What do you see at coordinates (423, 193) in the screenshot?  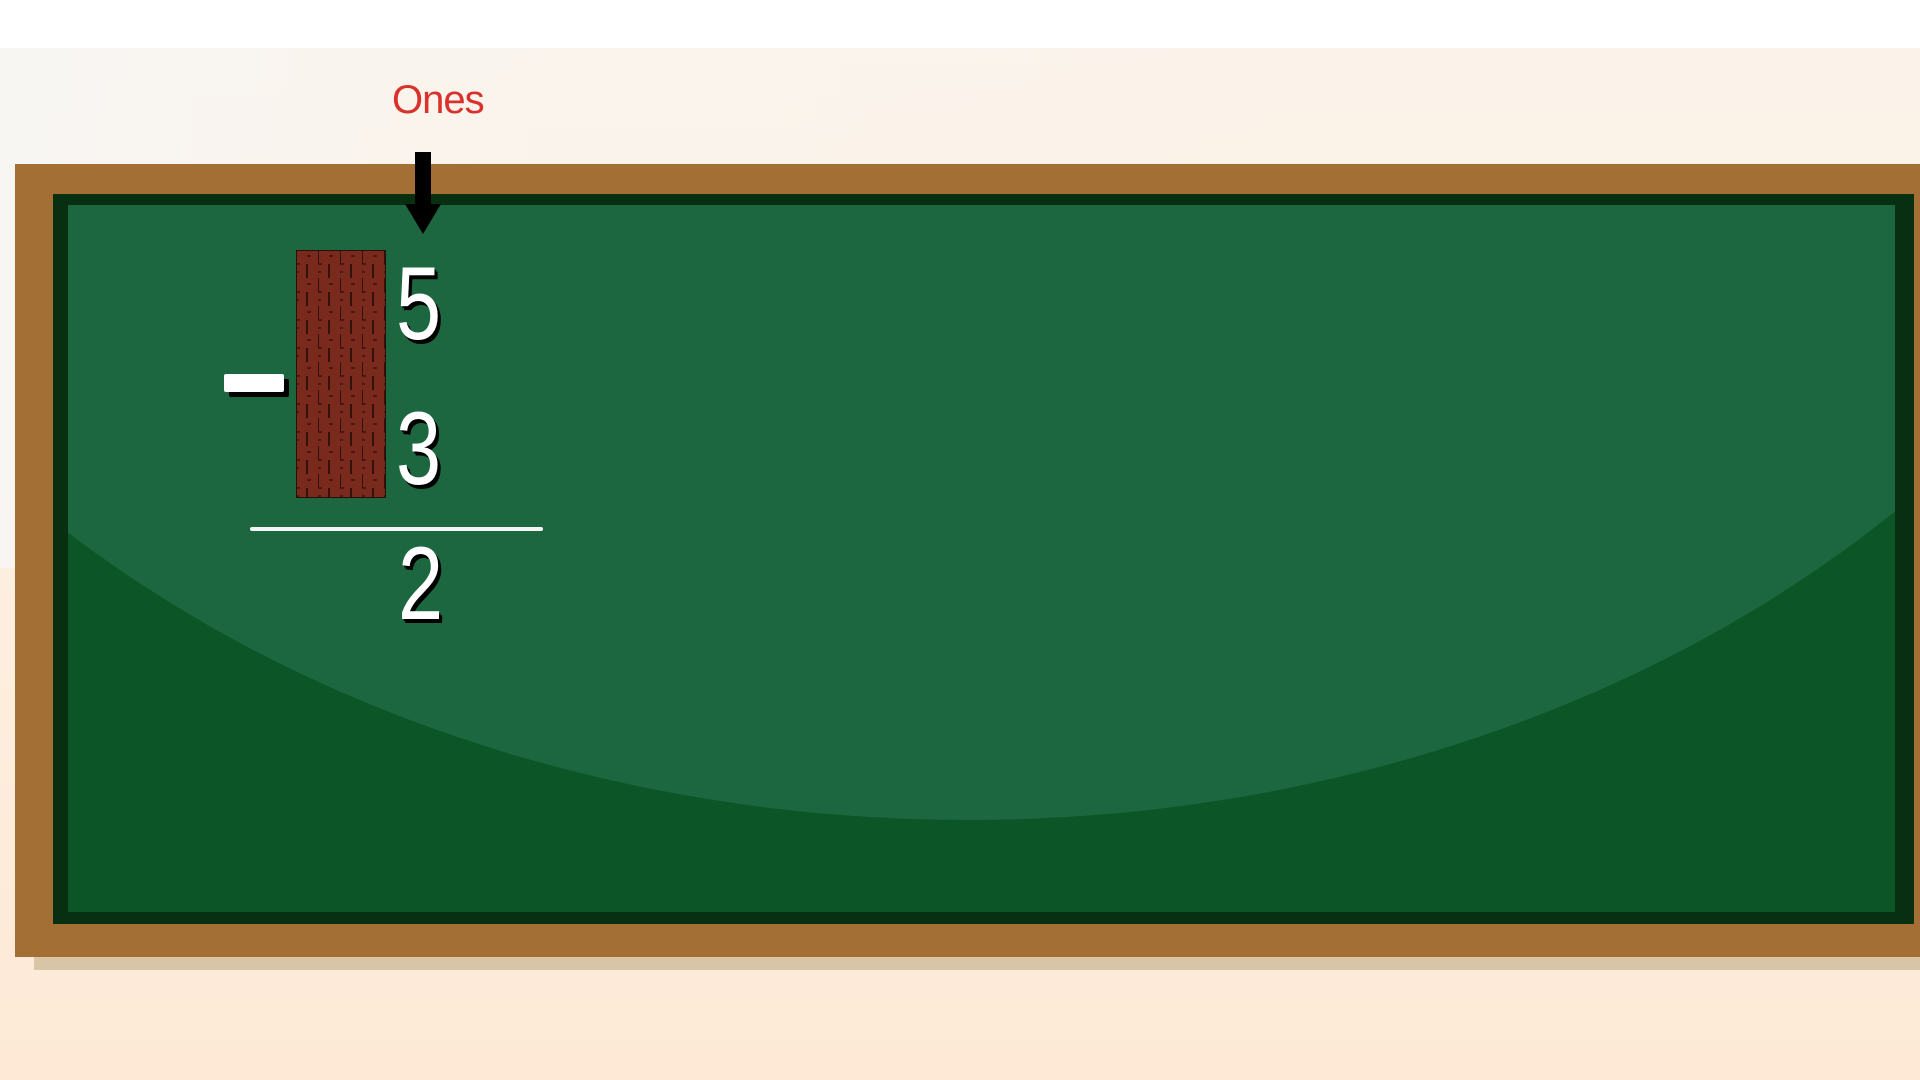 I see `down-arrow-icon` at bounding box center [423, 193].